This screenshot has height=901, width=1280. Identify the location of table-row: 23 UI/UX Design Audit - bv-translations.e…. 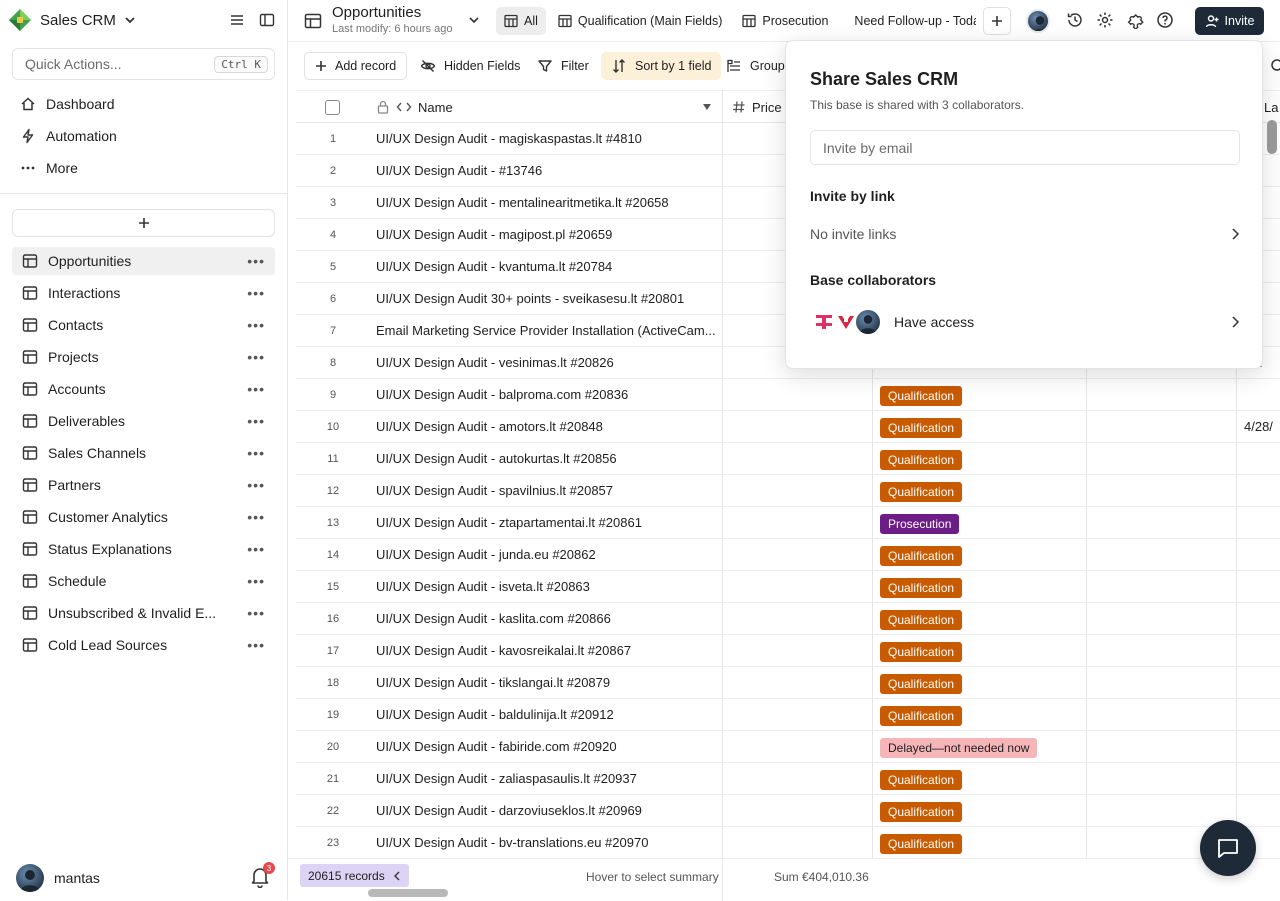
(788, 842).